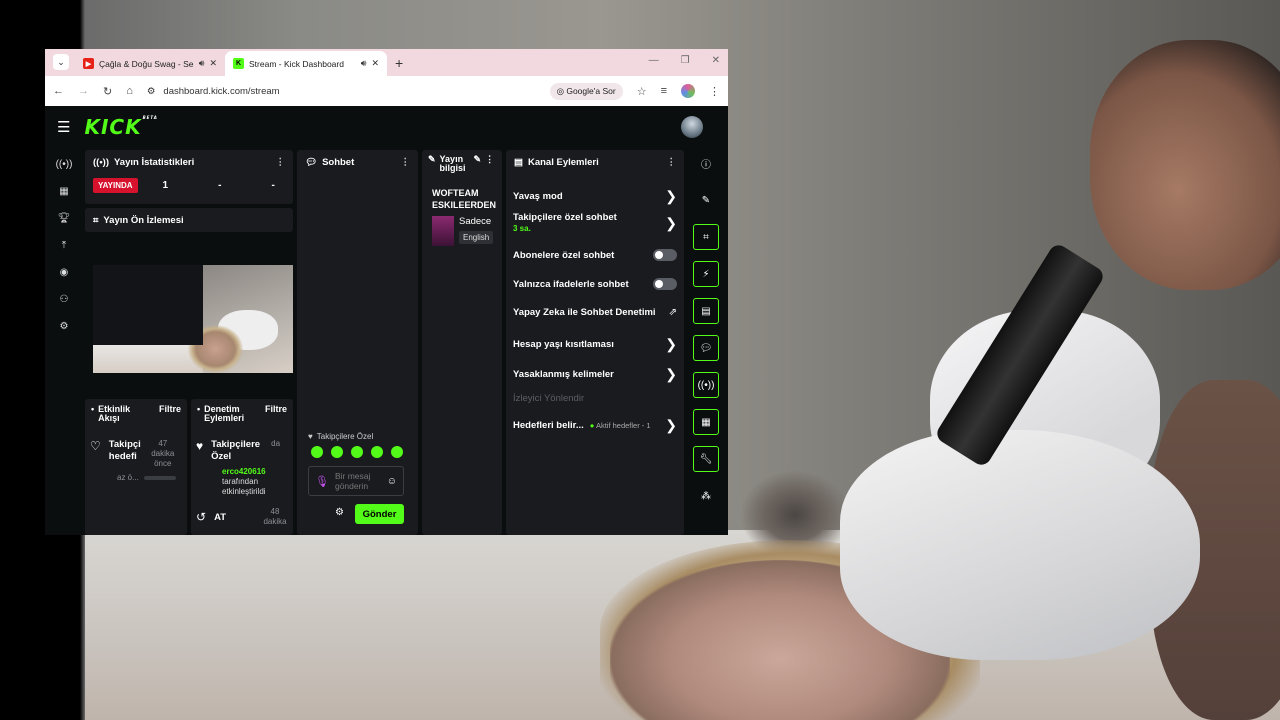 Image resolution: width=1280 pixels, height=720 pixels. Describe the element at coordinates (64, 218) in the screenshot. I see `trophy-icon: 🏆︎` at that location.